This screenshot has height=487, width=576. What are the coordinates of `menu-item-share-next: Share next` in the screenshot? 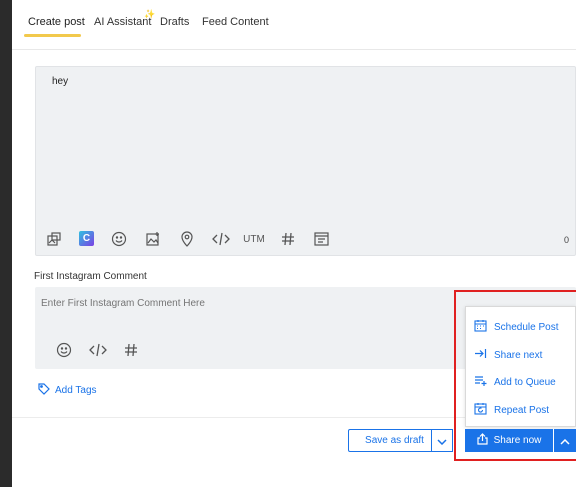 It's located at (508, 355).